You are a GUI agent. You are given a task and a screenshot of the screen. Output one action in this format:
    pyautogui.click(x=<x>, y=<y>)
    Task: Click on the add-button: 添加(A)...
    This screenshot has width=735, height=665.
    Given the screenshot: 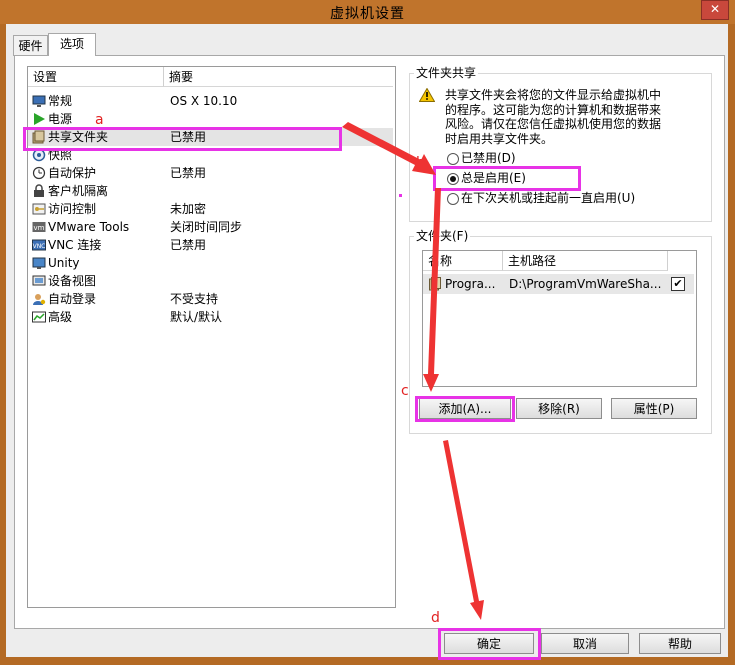 What is the action you would take?
    pyautogui.click(x=465, y=408)
    